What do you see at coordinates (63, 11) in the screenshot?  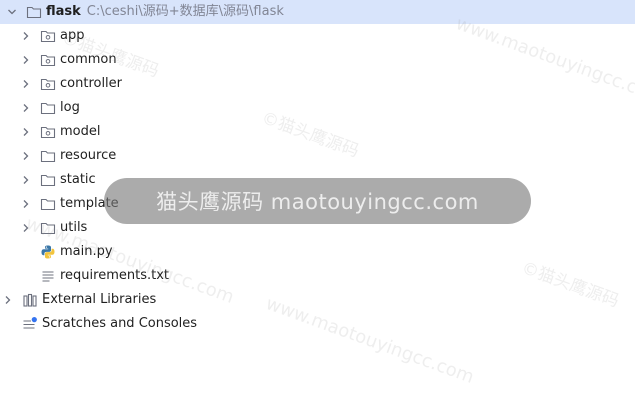 I see `project-name: flask` at bounding box center [63, 11].